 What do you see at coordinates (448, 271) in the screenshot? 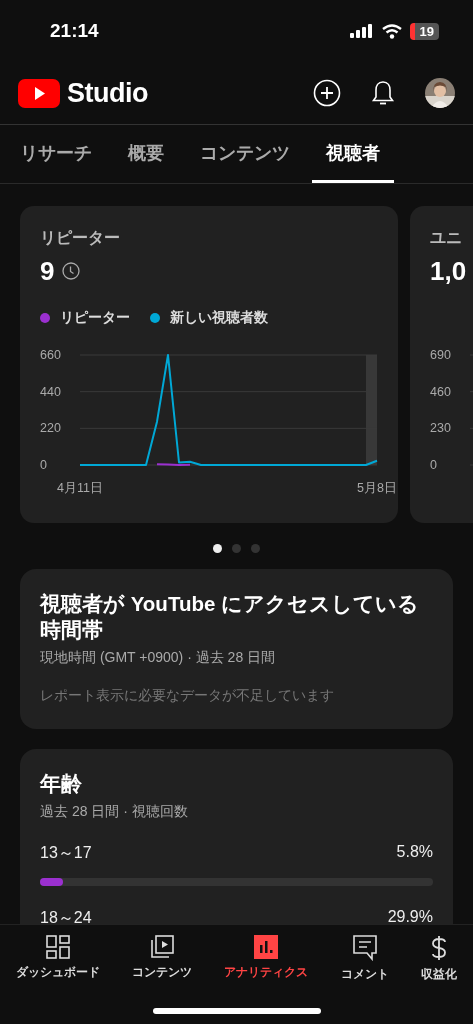
I see `metric-value: 1,0` at bounding box center [448, 271].